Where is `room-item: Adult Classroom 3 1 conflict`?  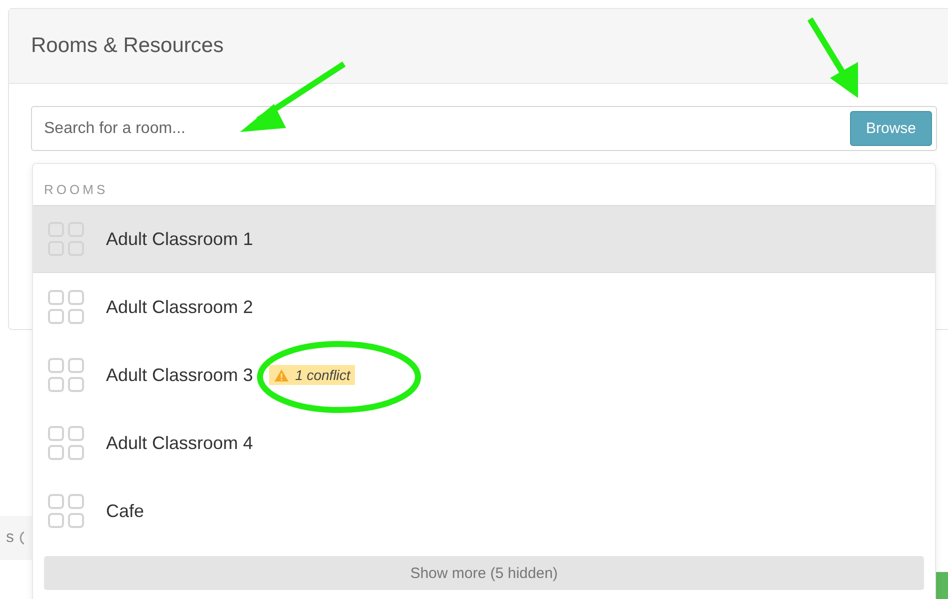
room-item: Adult Classroom 3 1 conflict is located at coordinates (484, 375).